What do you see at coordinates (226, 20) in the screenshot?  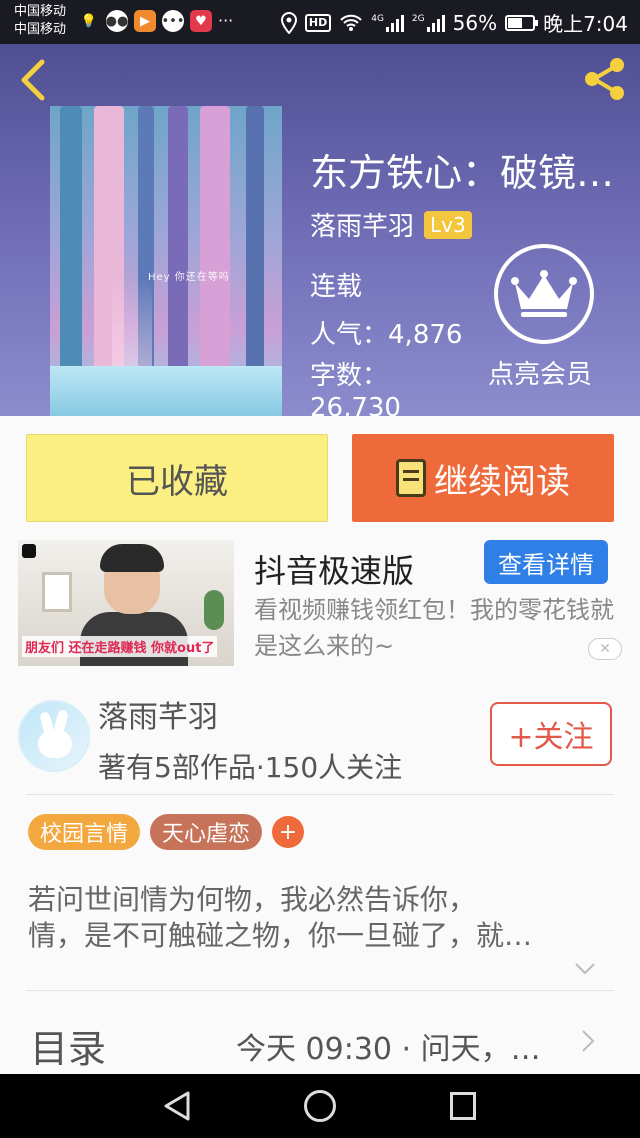 I see `more-icon: ···` at bounding box center [226, 20].